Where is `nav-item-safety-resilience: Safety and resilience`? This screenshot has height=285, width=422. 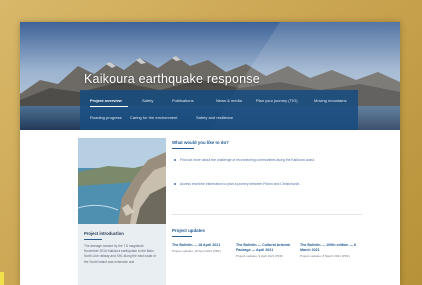
nav-item-safety-resilience: Safety and resilience is located at coordinates (214, 117).